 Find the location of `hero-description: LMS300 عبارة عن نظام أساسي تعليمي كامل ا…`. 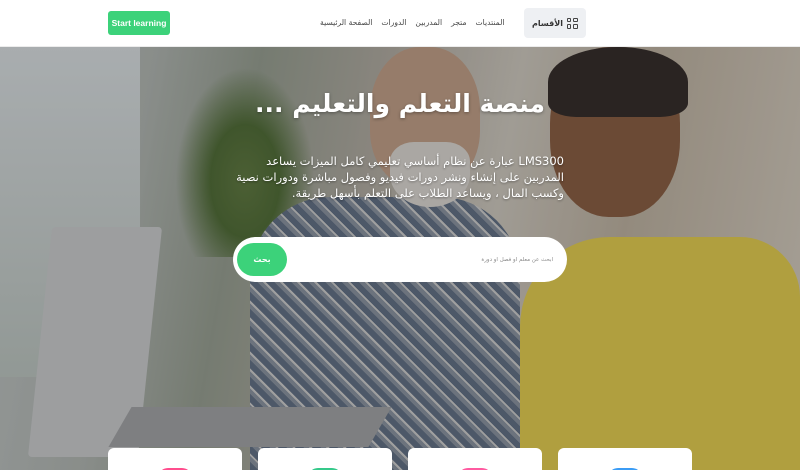

hero-description: LMS300 عبارة عن نظام أساسي تعليمي كامل ا… is located at coordinates (400, 177).